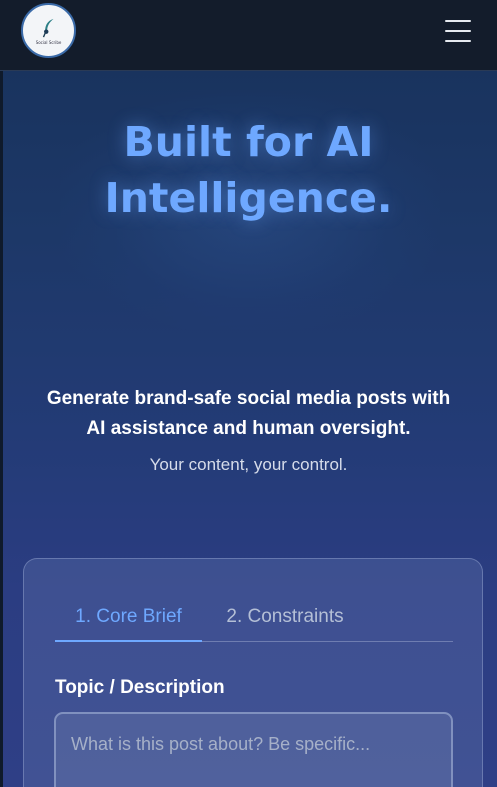 Image resolution: width=497 pixels, height=787 pixels. I want to click on hero-title-line-1: Built for AI, so click(248, 142).